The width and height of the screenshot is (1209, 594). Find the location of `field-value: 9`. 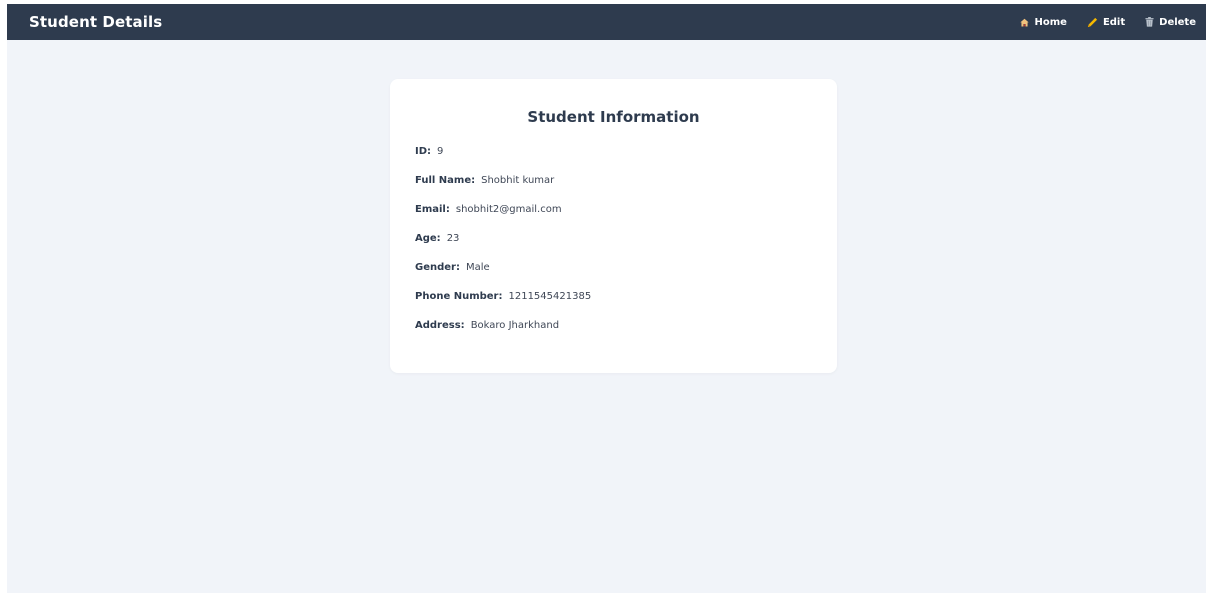

field-value: 9 is located at coordinates (440, 151).